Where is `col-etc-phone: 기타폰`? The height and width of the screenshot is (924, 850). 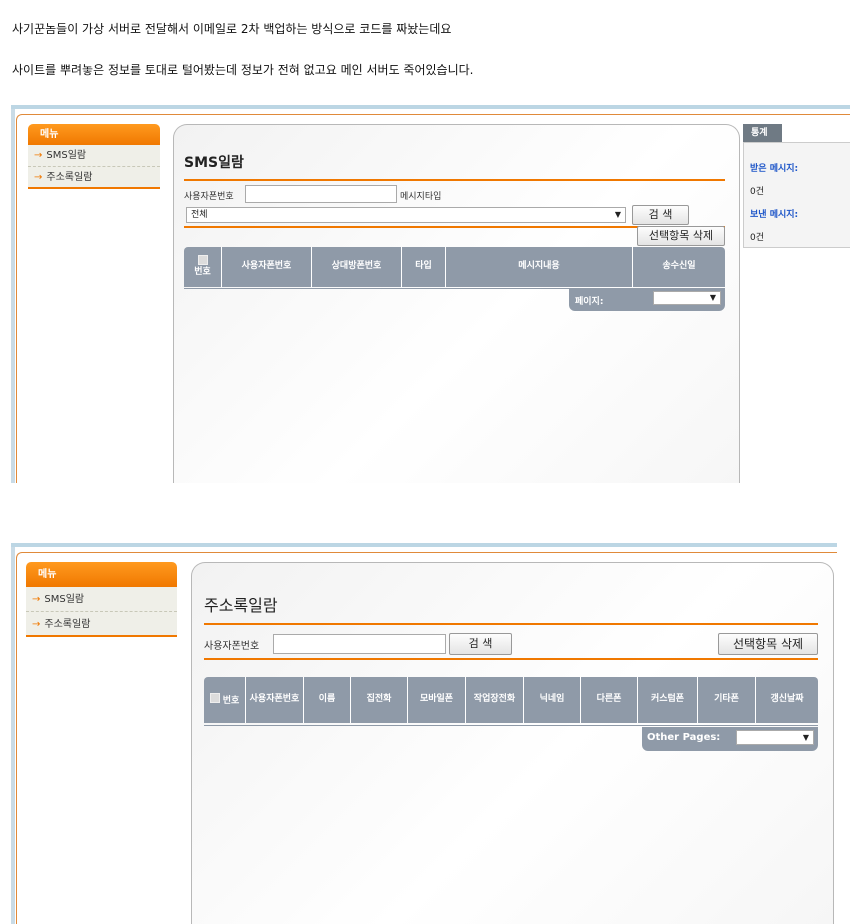
col-etc-phone: 기타폰 is located at coordinates (727, 700).